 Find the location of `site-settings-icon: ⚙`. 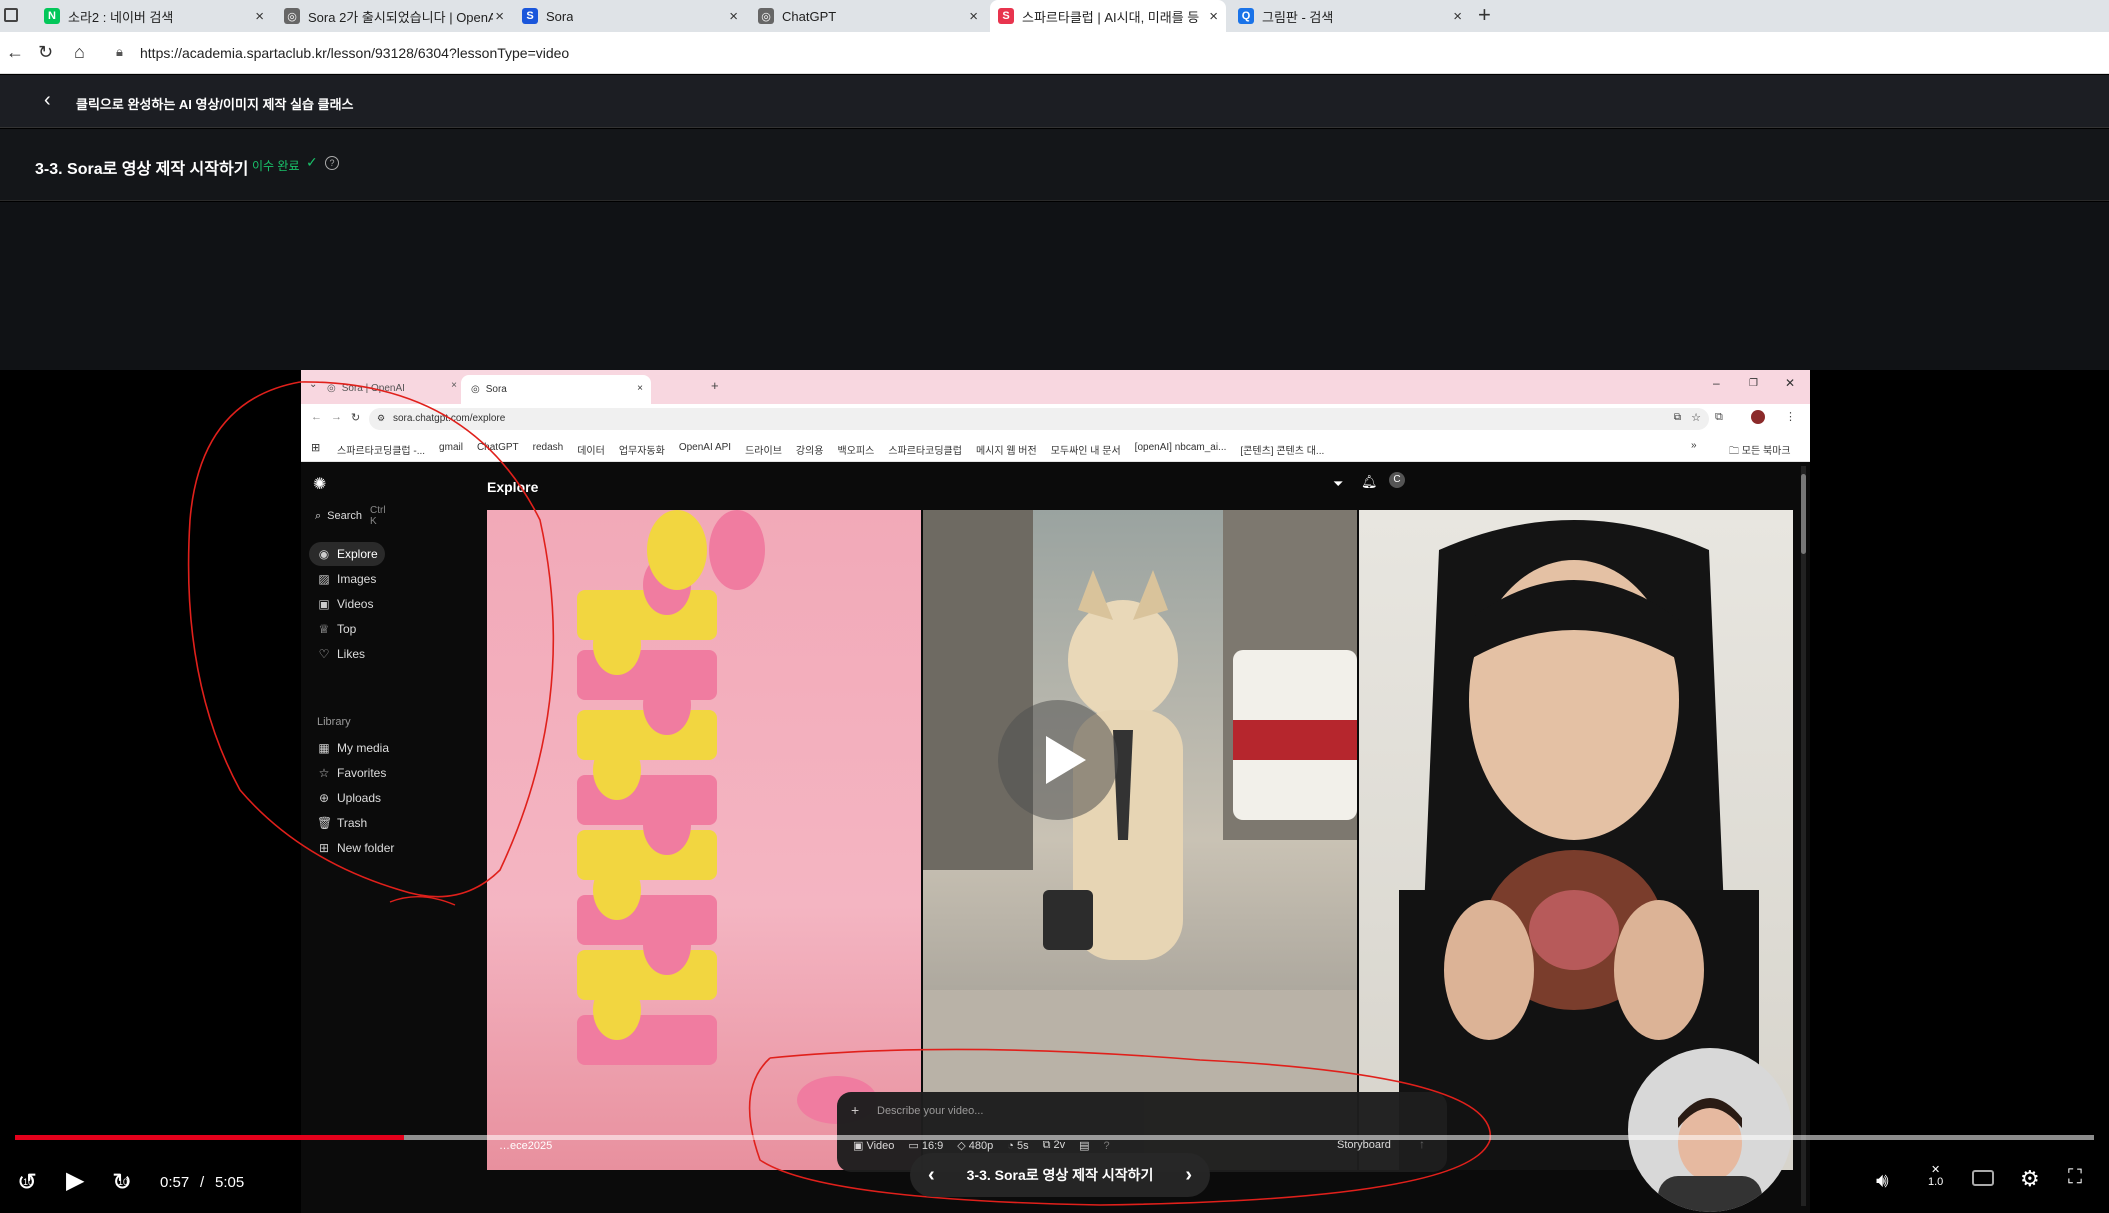

site-settings-icon: ⚙ is located at coordinates (381, 418).